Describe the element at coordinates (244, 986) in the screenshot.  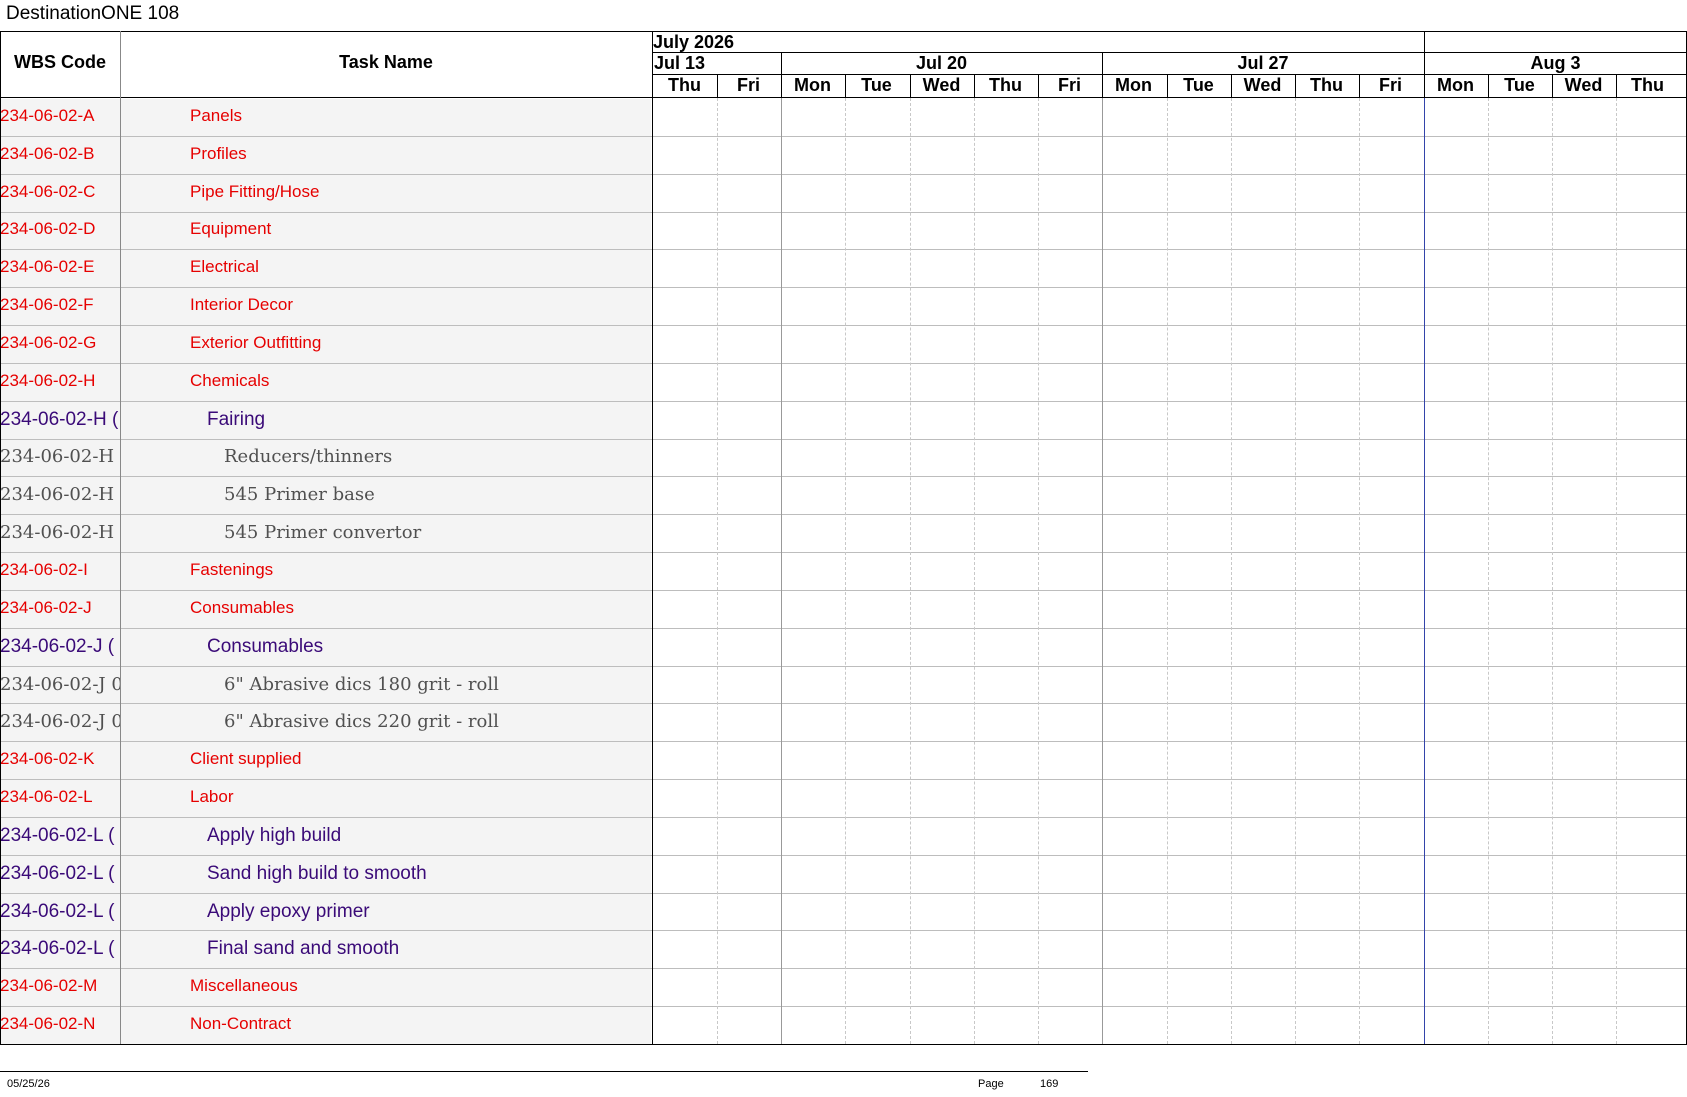
I see `task-name-cell: Miscellaneous` at that location.